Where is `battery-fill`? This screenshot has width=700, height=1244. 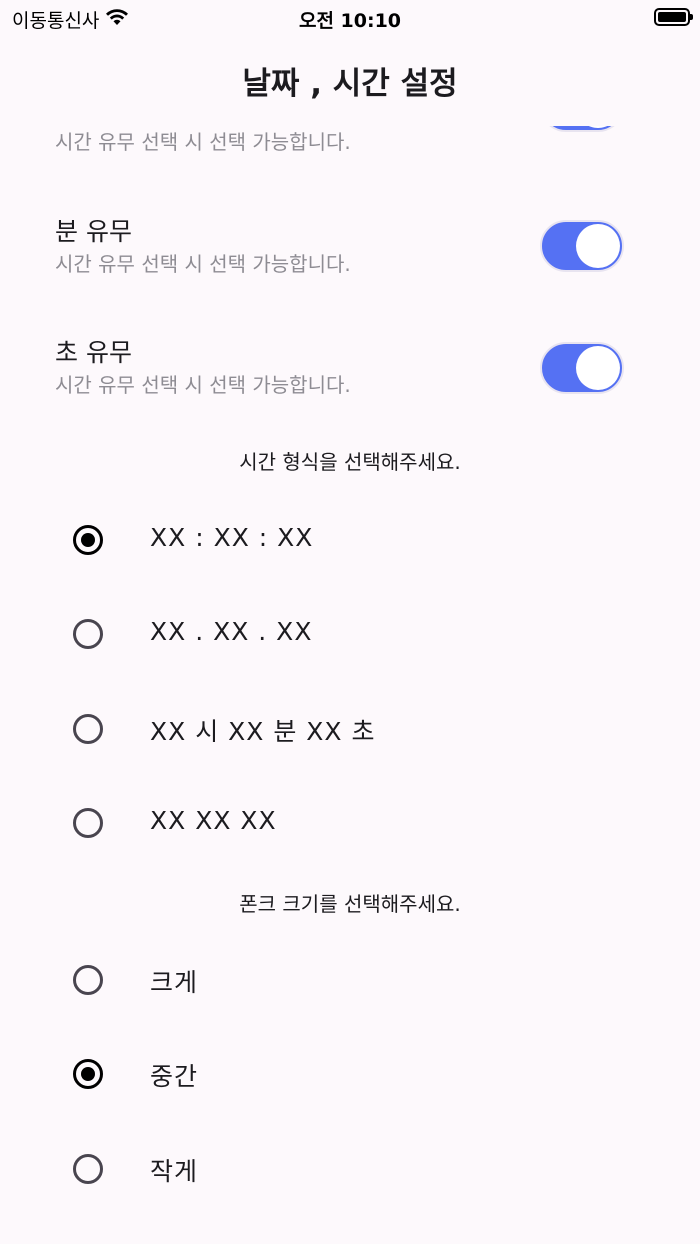 battery-fill is located at coordinates (672, 17).